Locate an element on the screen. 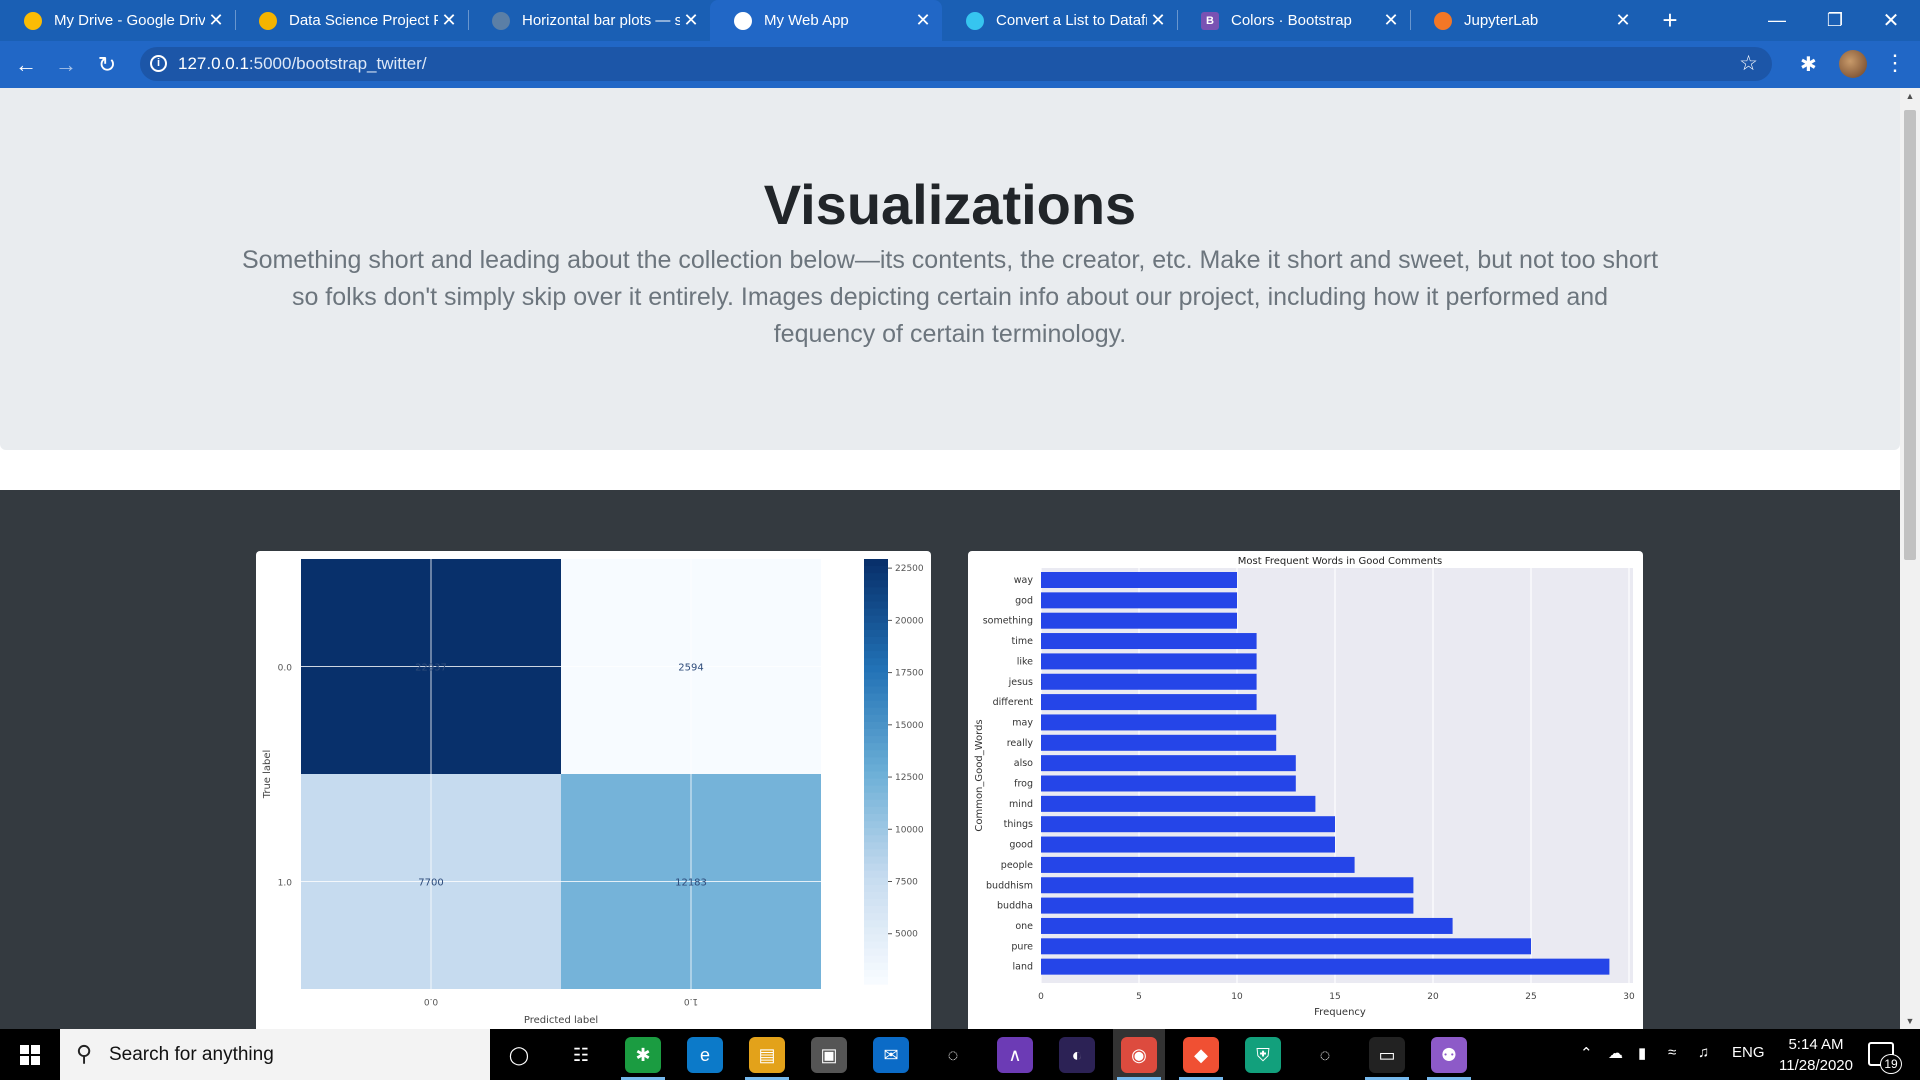 The image size is (1920, 1080). gitkraken-icon: ✱ is located at coordinates (643, 1055).